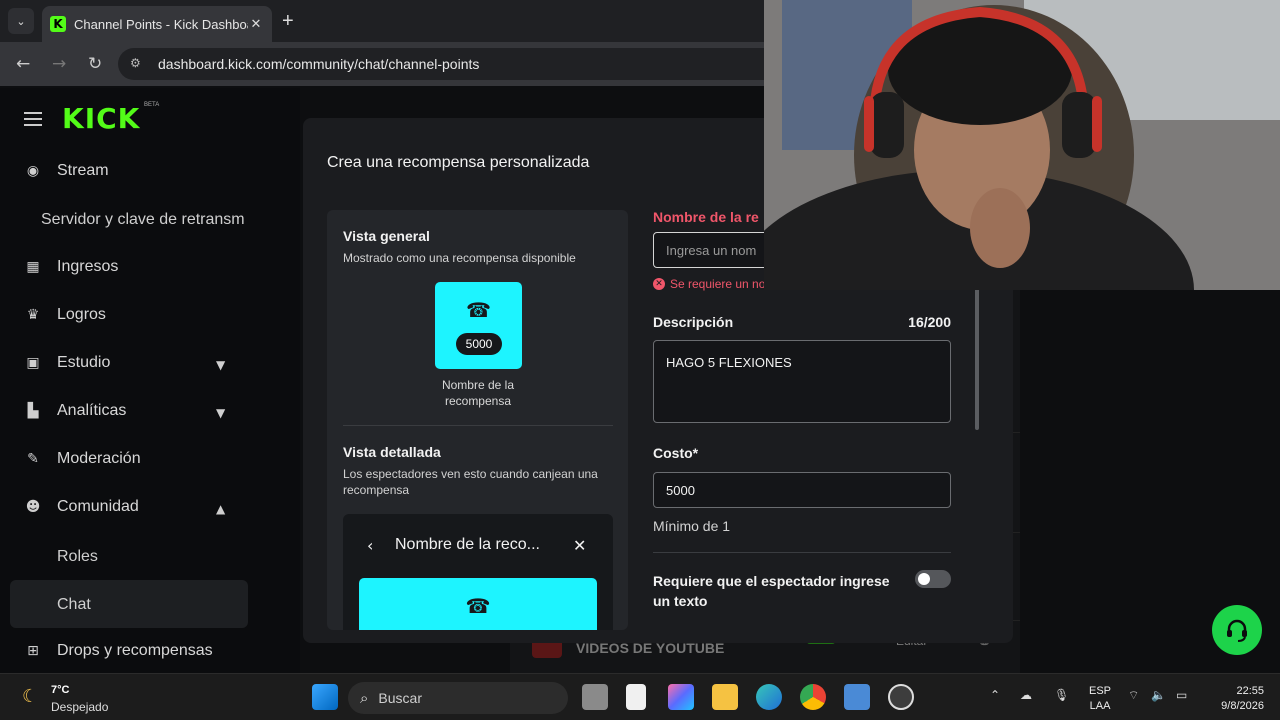 This screenshot has height=720, width=1280. What do you see at coordinates (595, 697) in the screenshot?
I see `task-view-icon` at bounding box center [595, 697].